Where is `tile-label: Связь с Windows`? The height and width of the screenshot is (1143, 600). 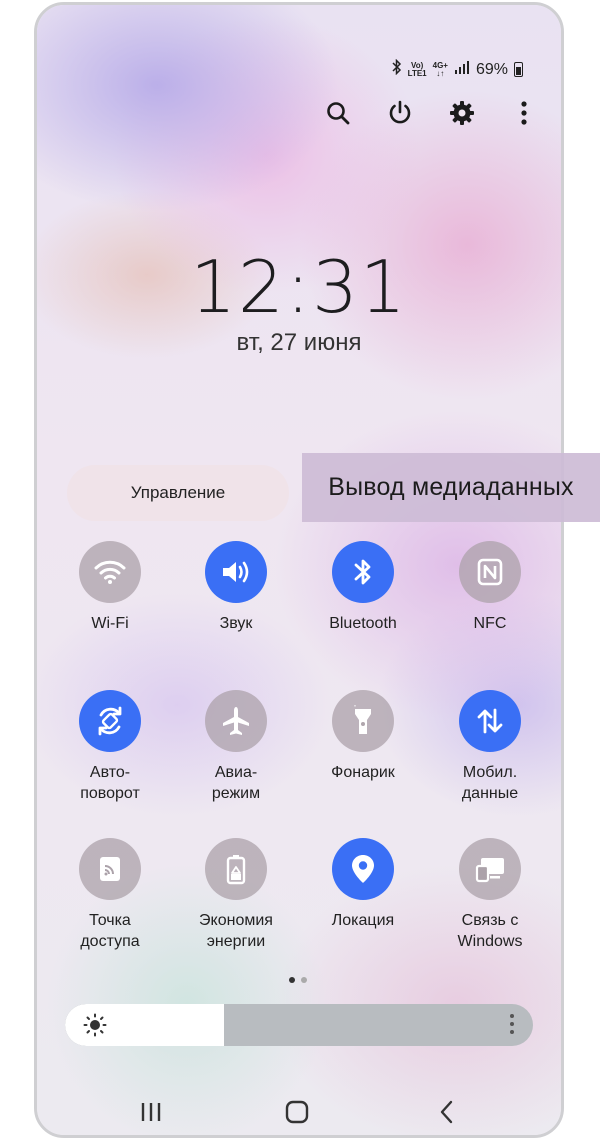 tile-label: Связь с Windows is located at coordinates (490, 931).